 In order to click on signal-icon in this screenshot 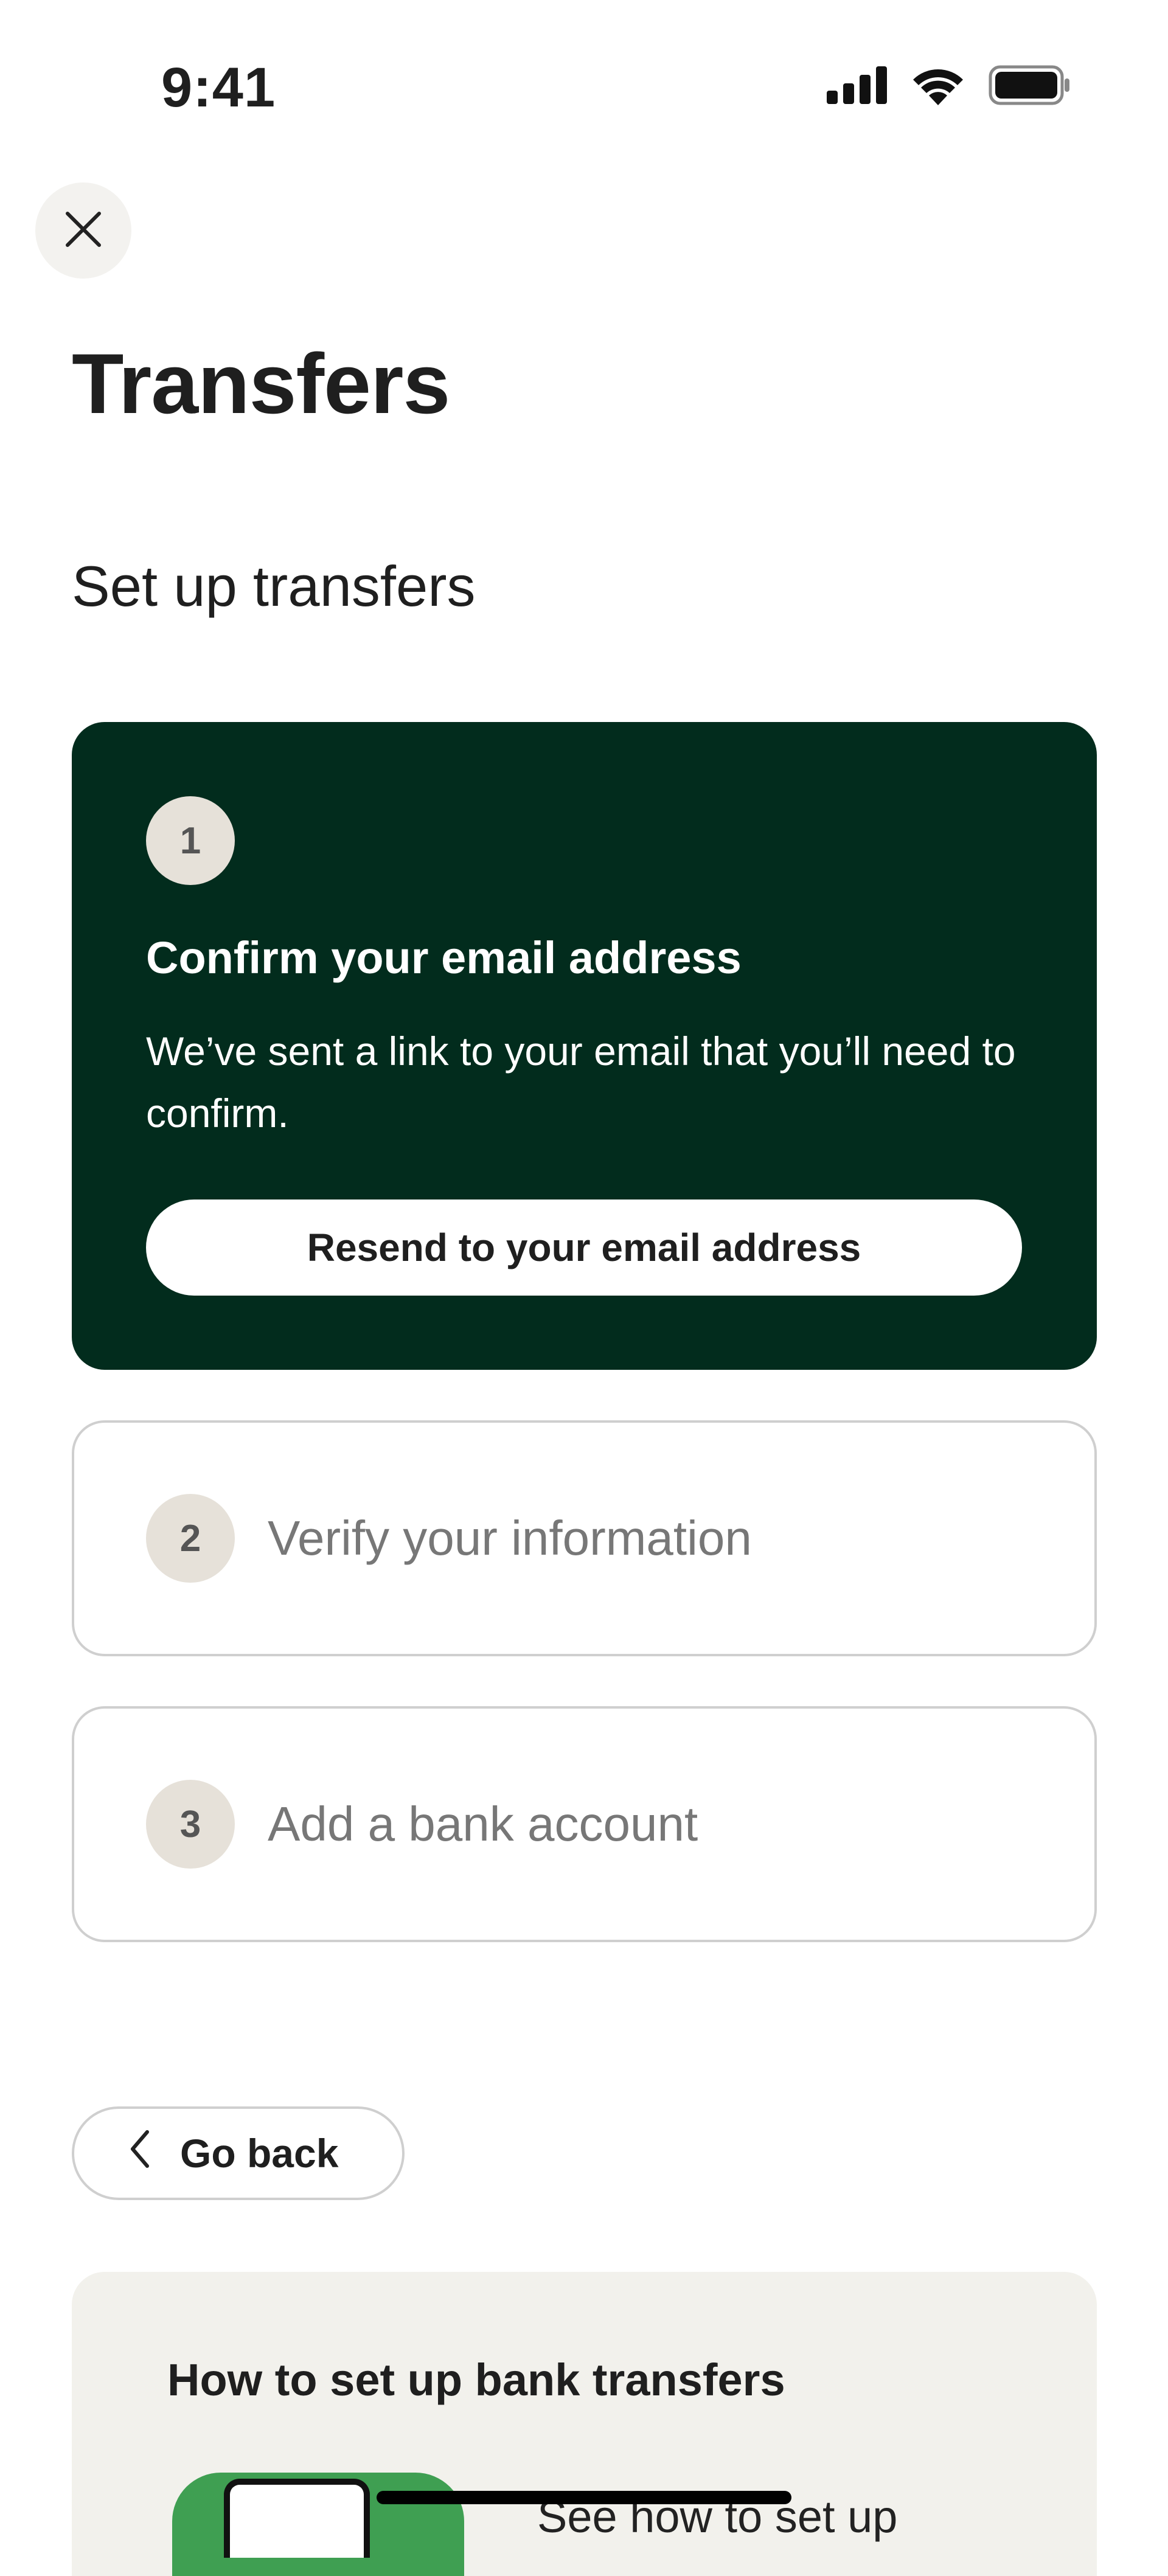, I will do `click(857, 85)`.